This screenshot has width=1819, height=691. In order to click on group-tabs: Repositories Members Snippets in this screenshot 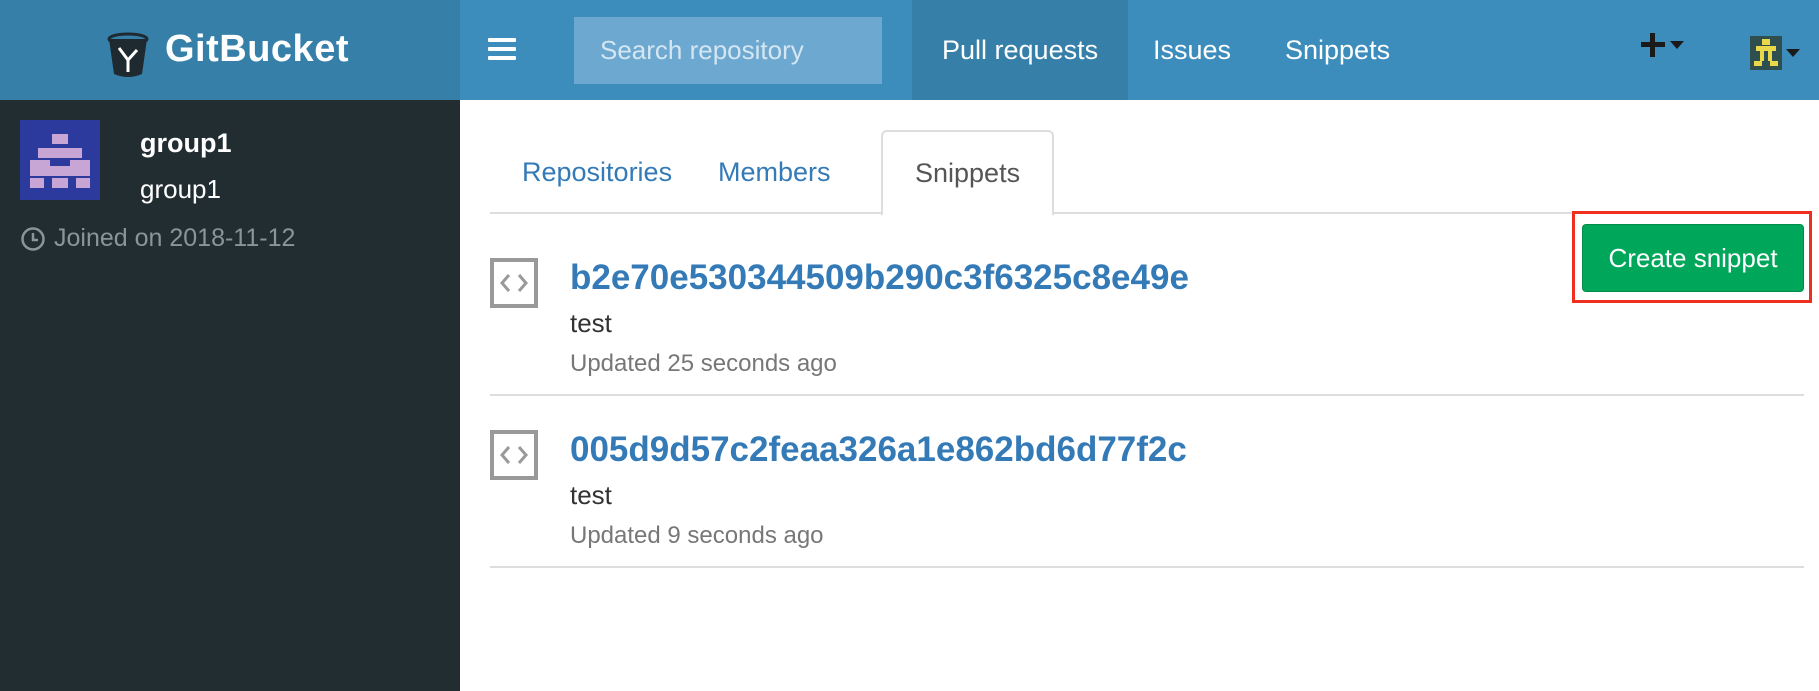, I will do `click(1147, 173)`.